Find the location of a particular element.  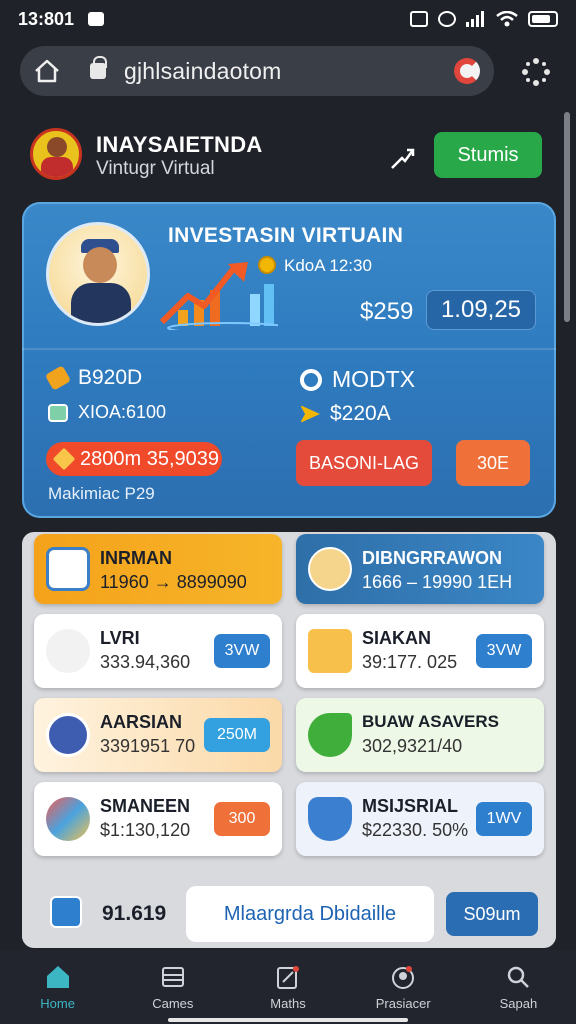

pencil-grid-icon is located at coordinates (330, 651).